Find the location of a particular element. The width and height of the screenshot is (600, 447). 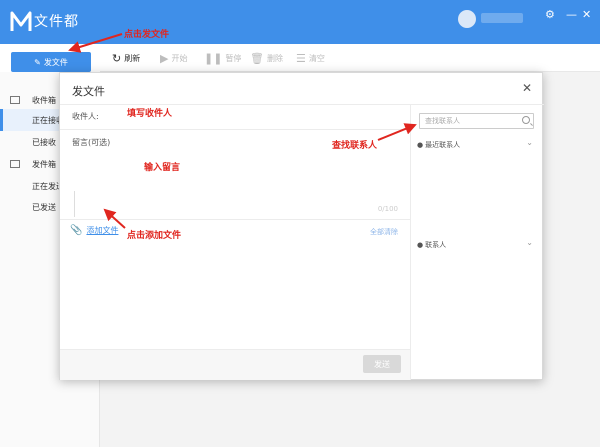

send-file-button: ✎ 发文件 is located at coordinates (51, 62).